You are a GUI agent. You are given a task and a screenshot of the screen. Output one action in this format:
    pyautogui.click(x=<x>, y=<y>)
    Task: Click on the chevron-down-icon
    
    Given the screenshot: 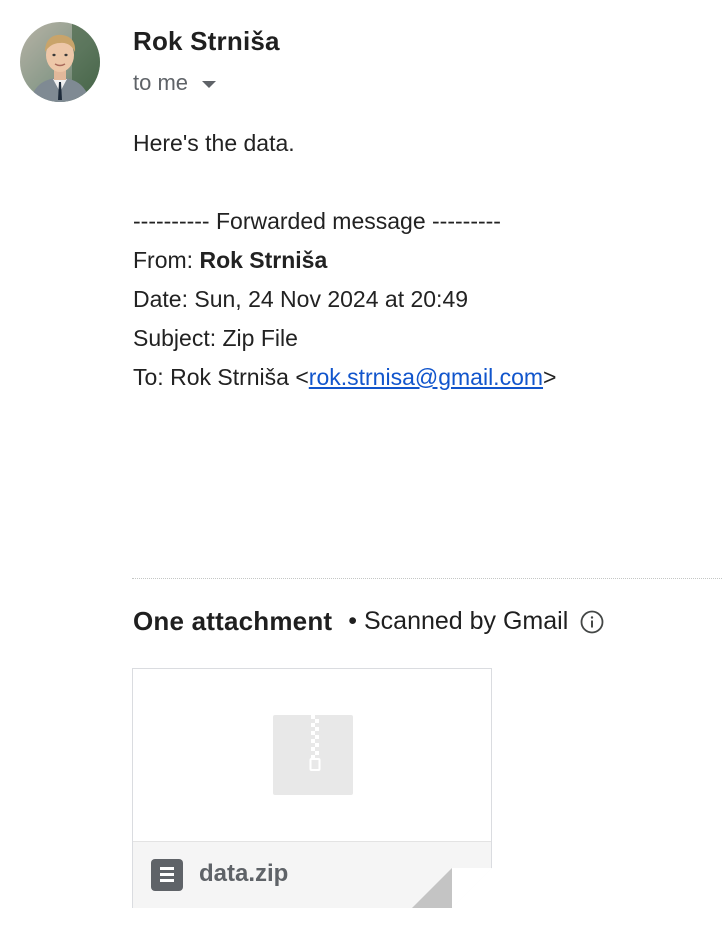 What is the action you would take?
    pyautogui.click(x=209, y=84)
    